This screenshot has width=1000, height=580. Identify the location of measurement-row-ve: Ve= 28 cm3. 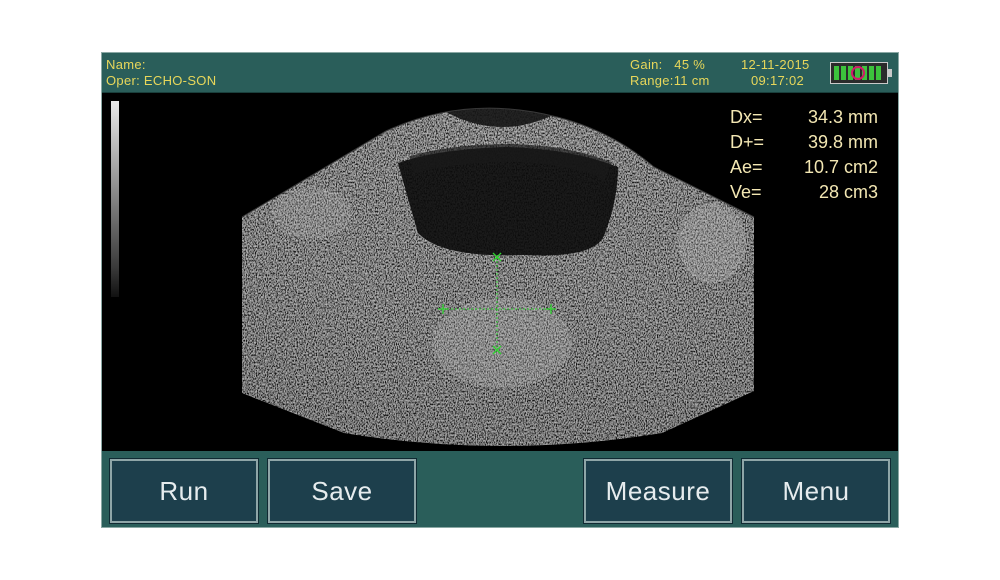
(804, 192).